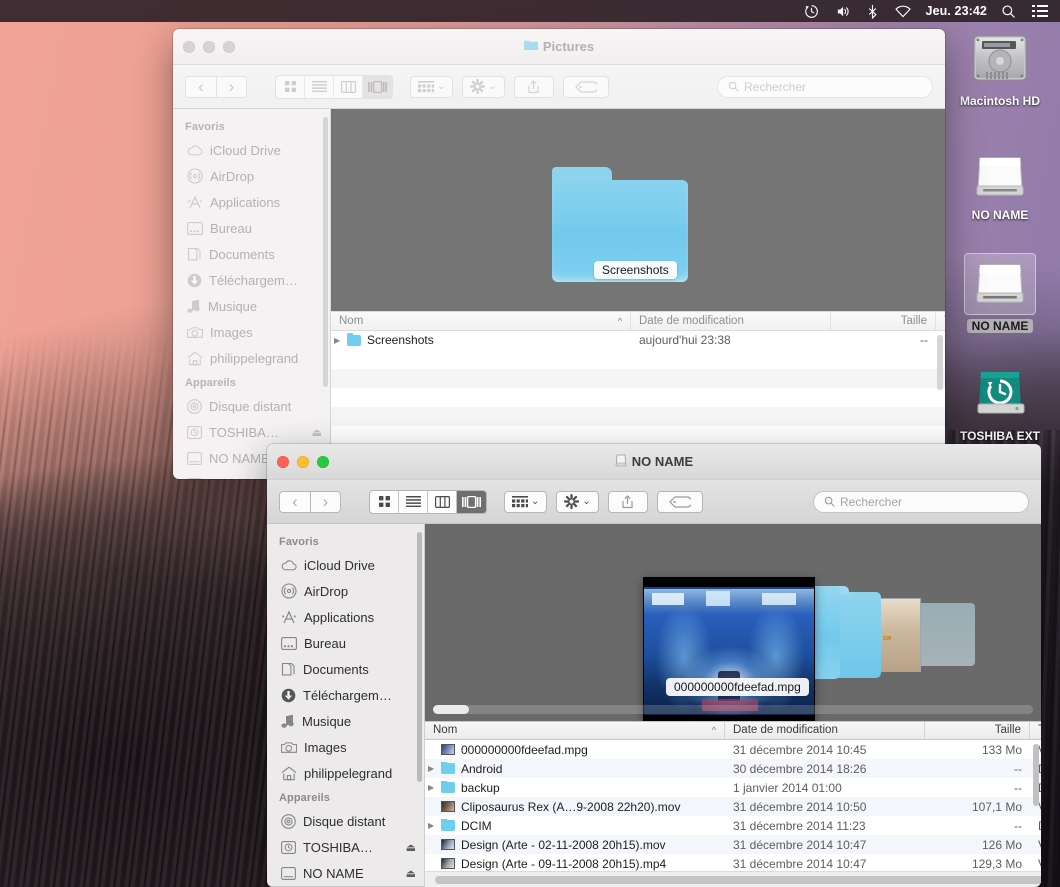 The image size is (1060, 887). What do you see at coordinates (1000, 182) in the screenshot?
I see `desktop-icon-no-name-1: NO NAME` at bounding box center [1000, 182].